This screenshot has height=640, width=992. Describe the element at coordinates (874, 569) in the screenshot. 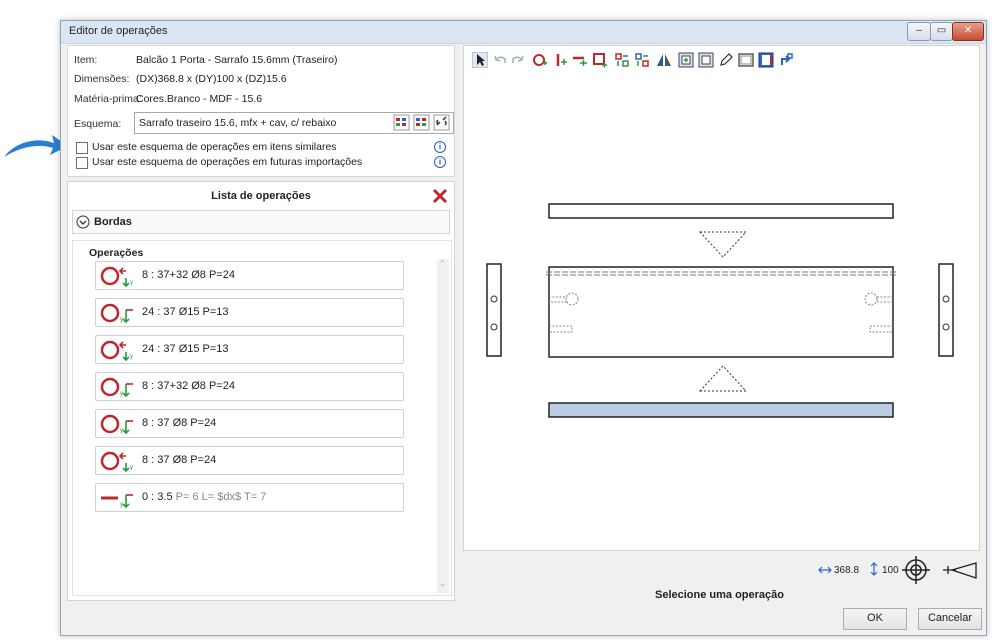

I see `height-arrow-icon` at that location.